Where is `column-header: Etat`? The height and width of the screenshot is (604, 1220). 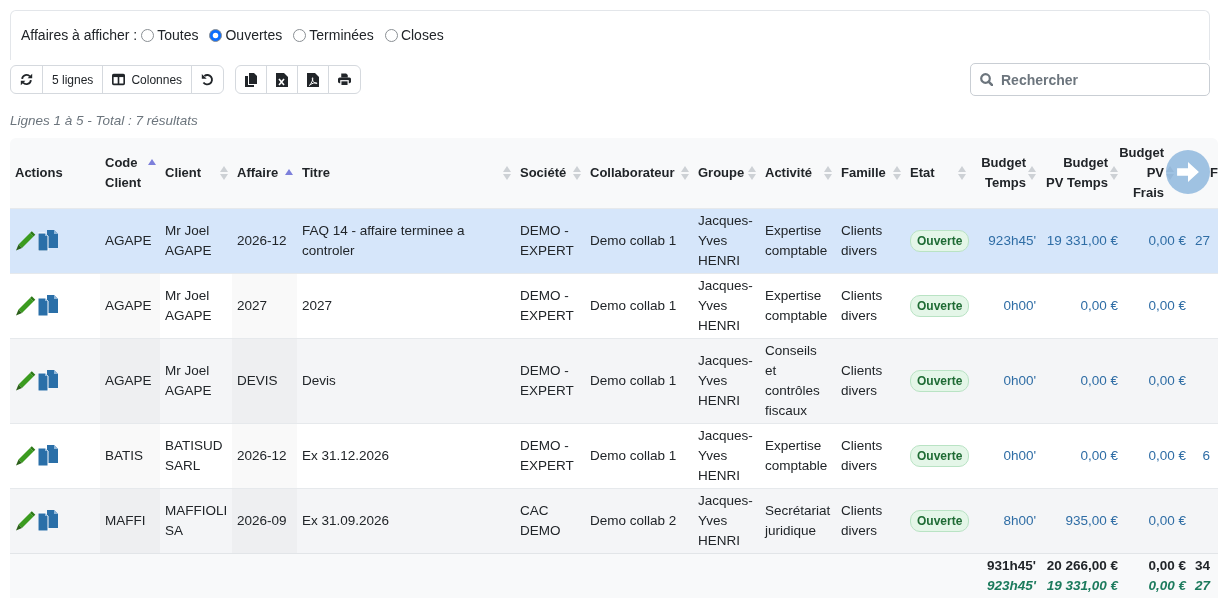
column-header: Etat is located at coordinates (937, 173).